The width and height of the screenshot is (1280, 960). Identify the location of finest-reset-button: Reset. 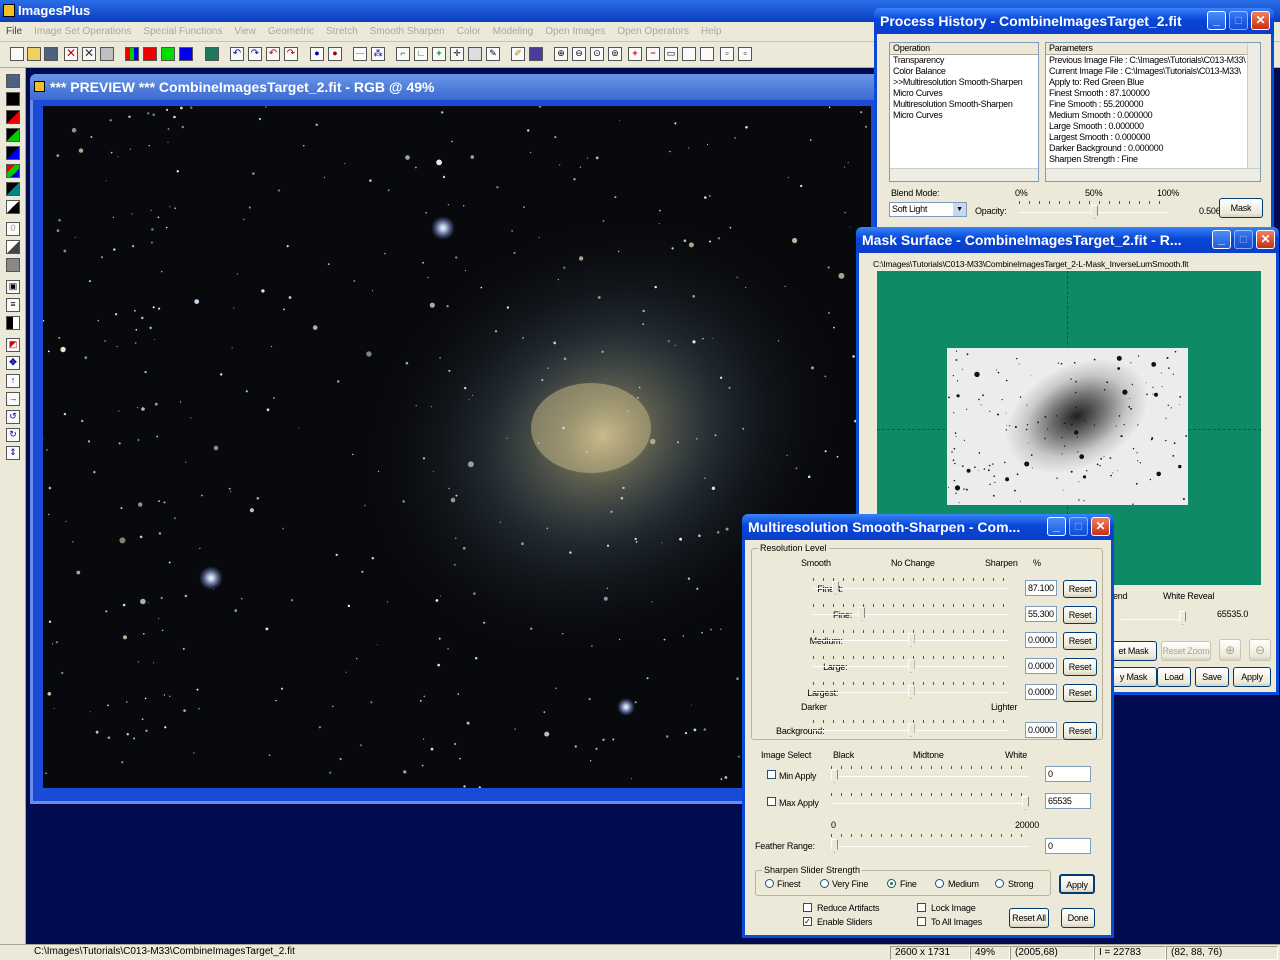
(1080, 589).